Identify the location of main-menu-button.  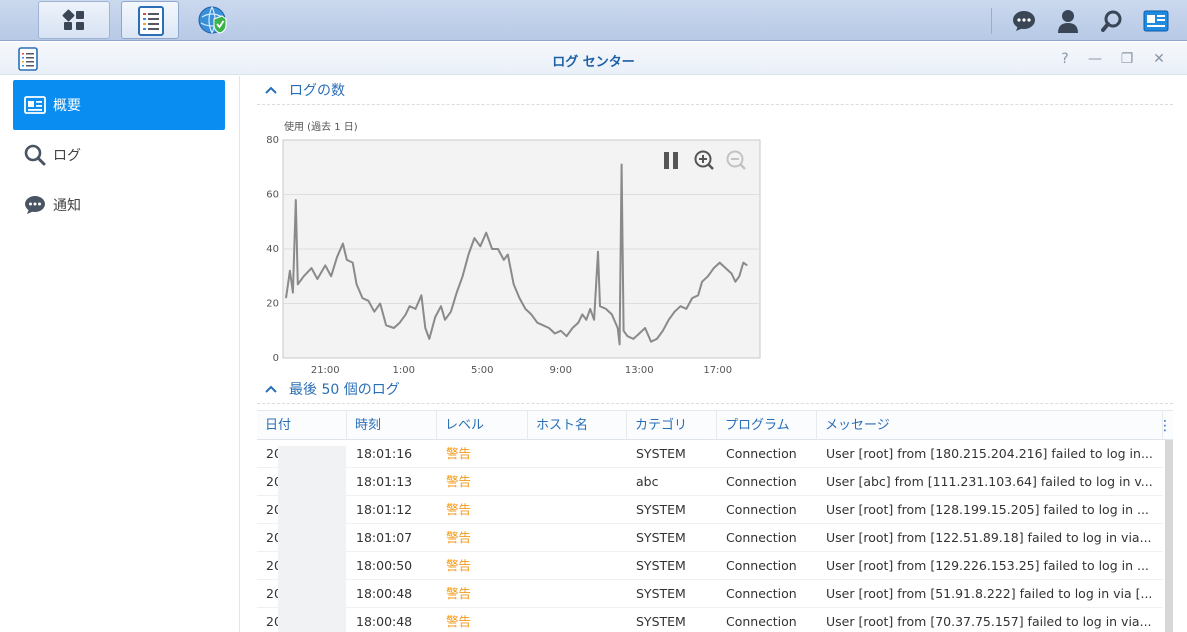
(74, 20).